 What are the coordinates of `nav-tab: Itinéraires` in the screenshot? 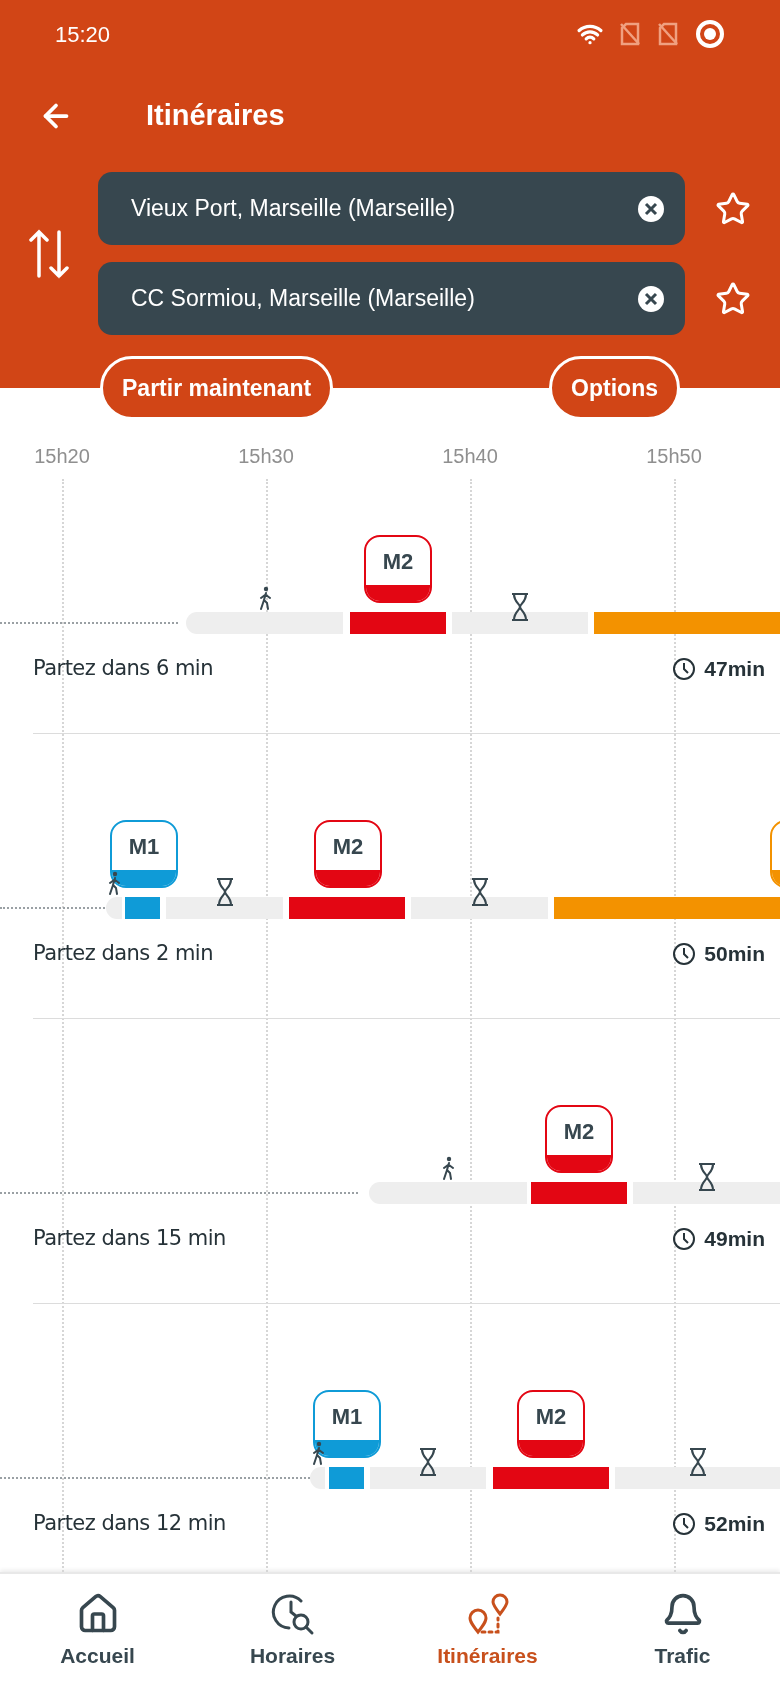 It's located at (487, 1632).